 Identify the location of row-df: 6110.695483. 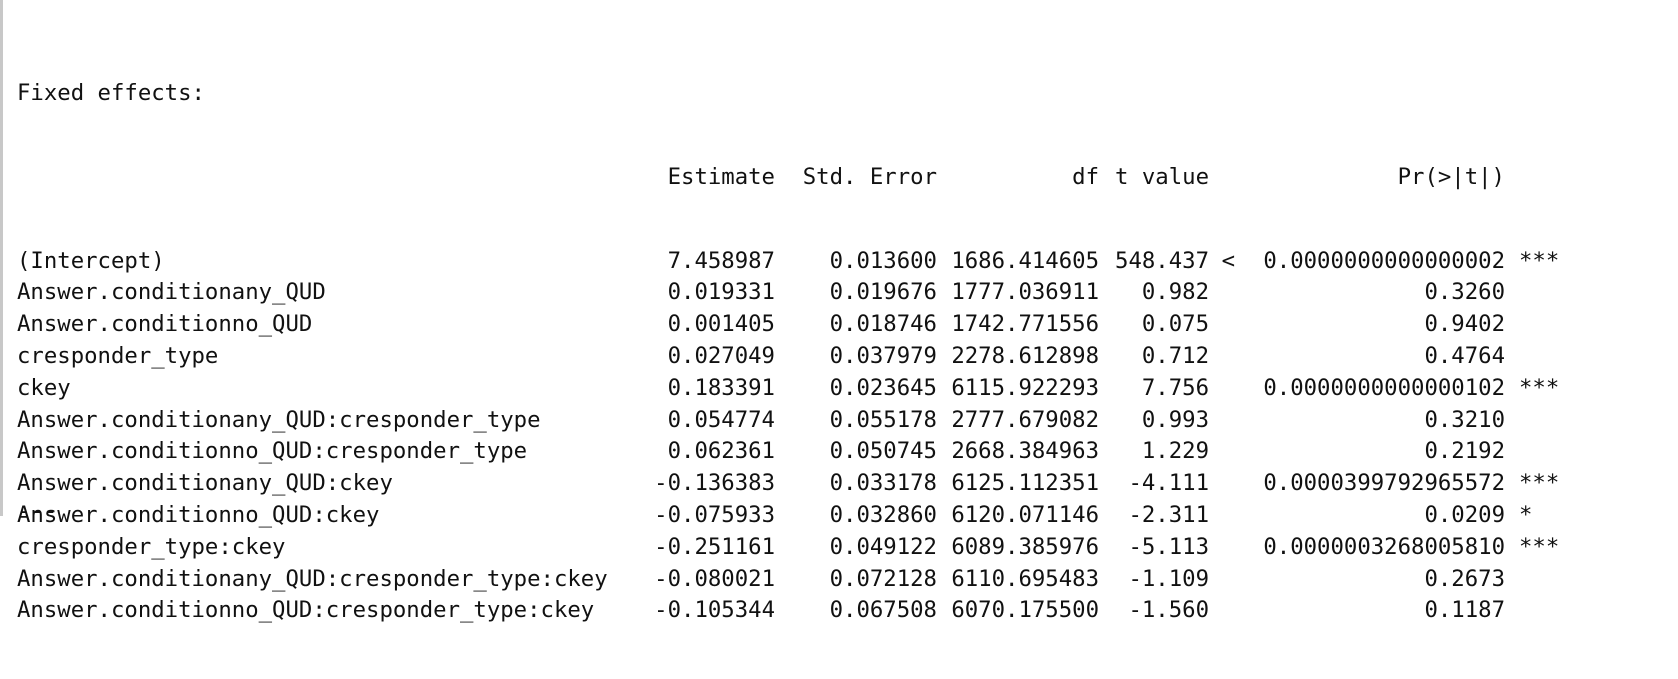
(1025, 578).